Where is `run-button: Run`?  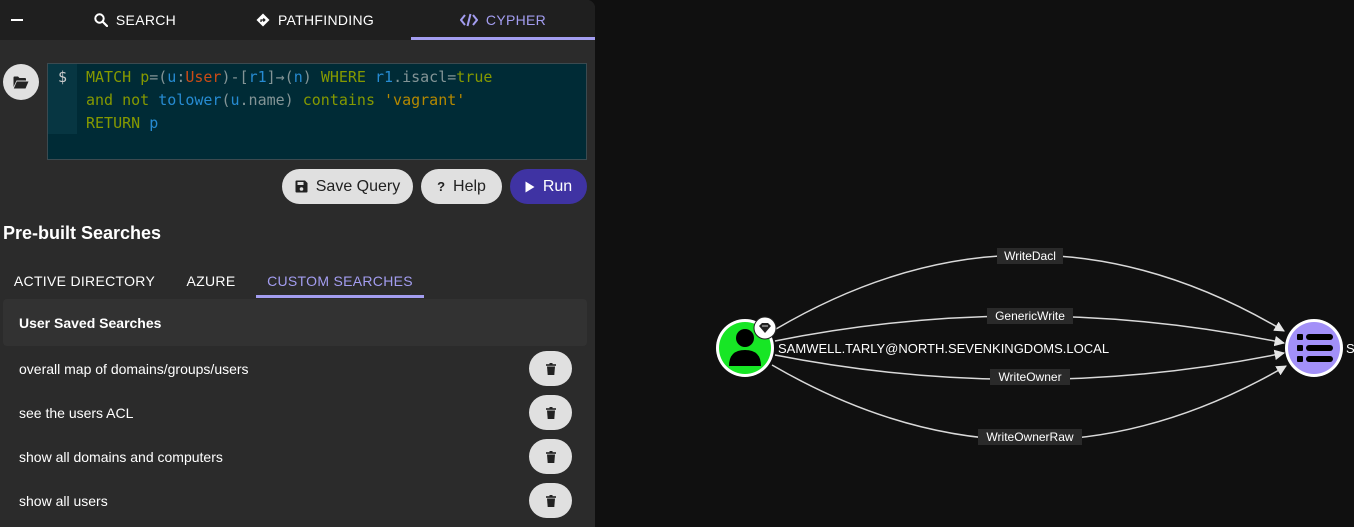
run-button: Run is located at coordinates (548, 186).